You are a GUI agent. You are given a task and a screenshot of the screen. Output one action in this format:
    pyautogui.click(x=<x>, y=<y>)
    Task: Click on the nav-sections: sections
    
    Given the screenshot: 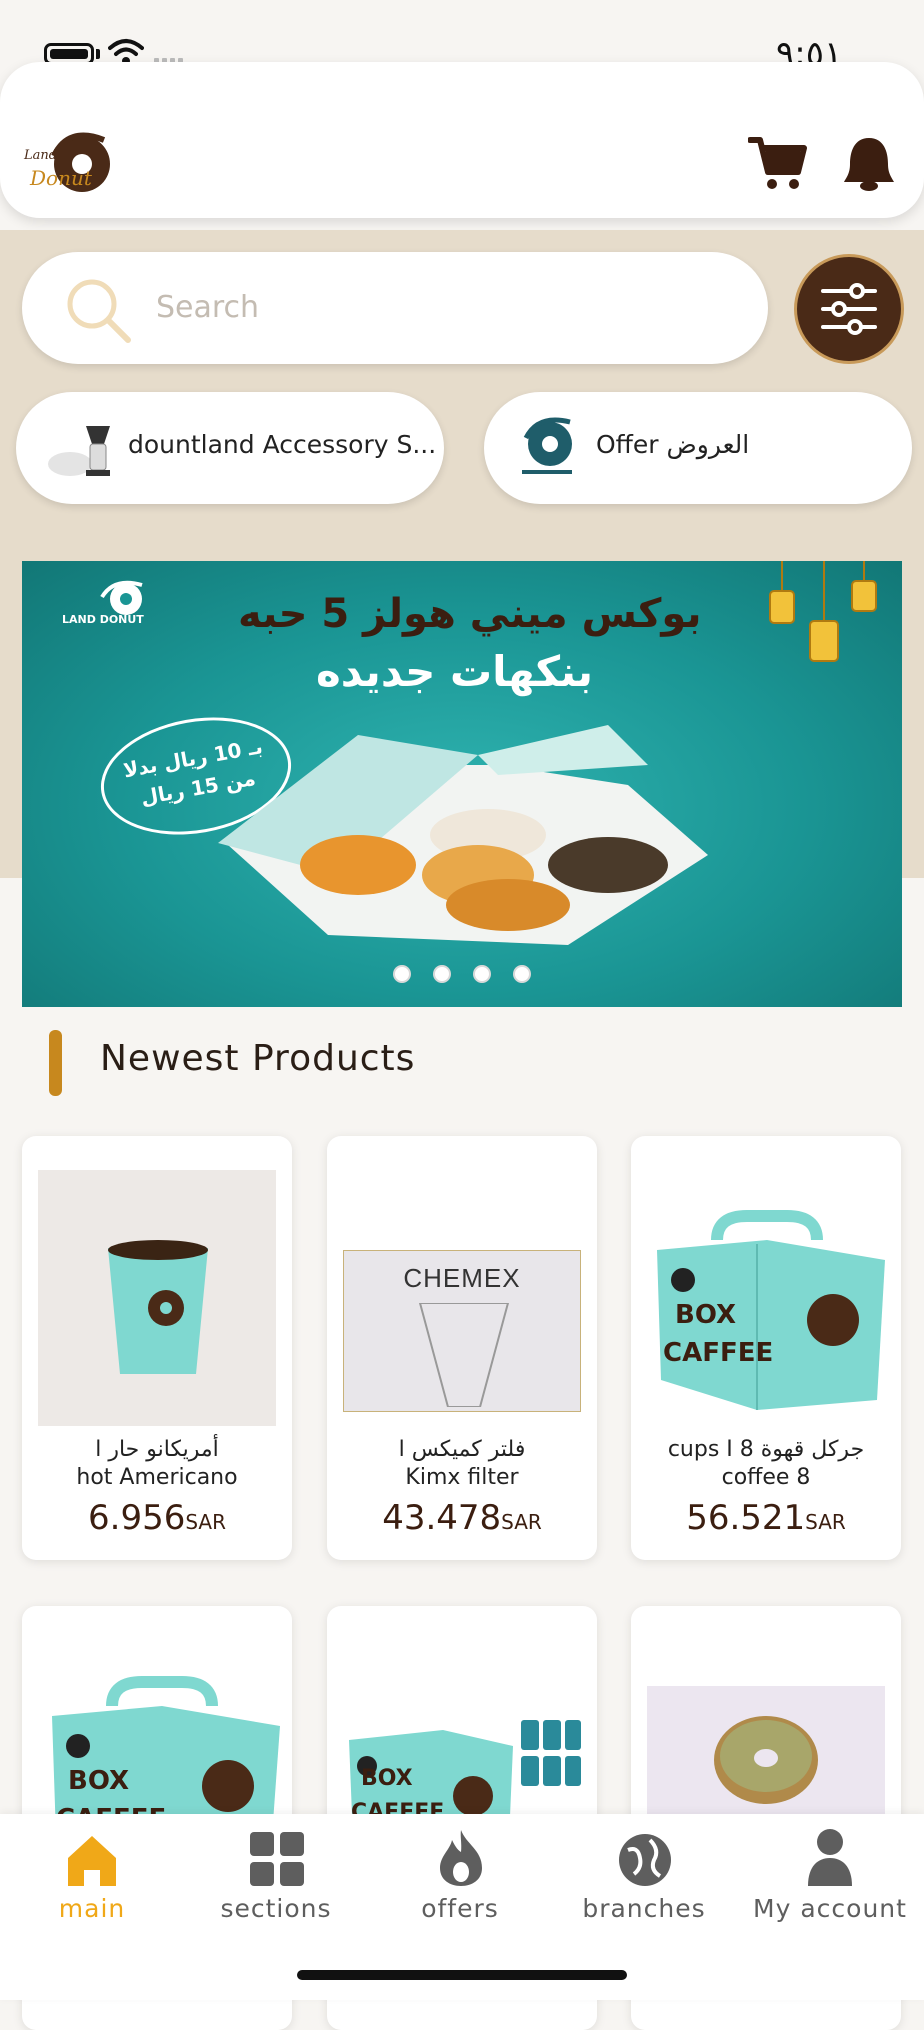 What is the action you would take?
    pyautogui.click(x=276, y=1884)
    